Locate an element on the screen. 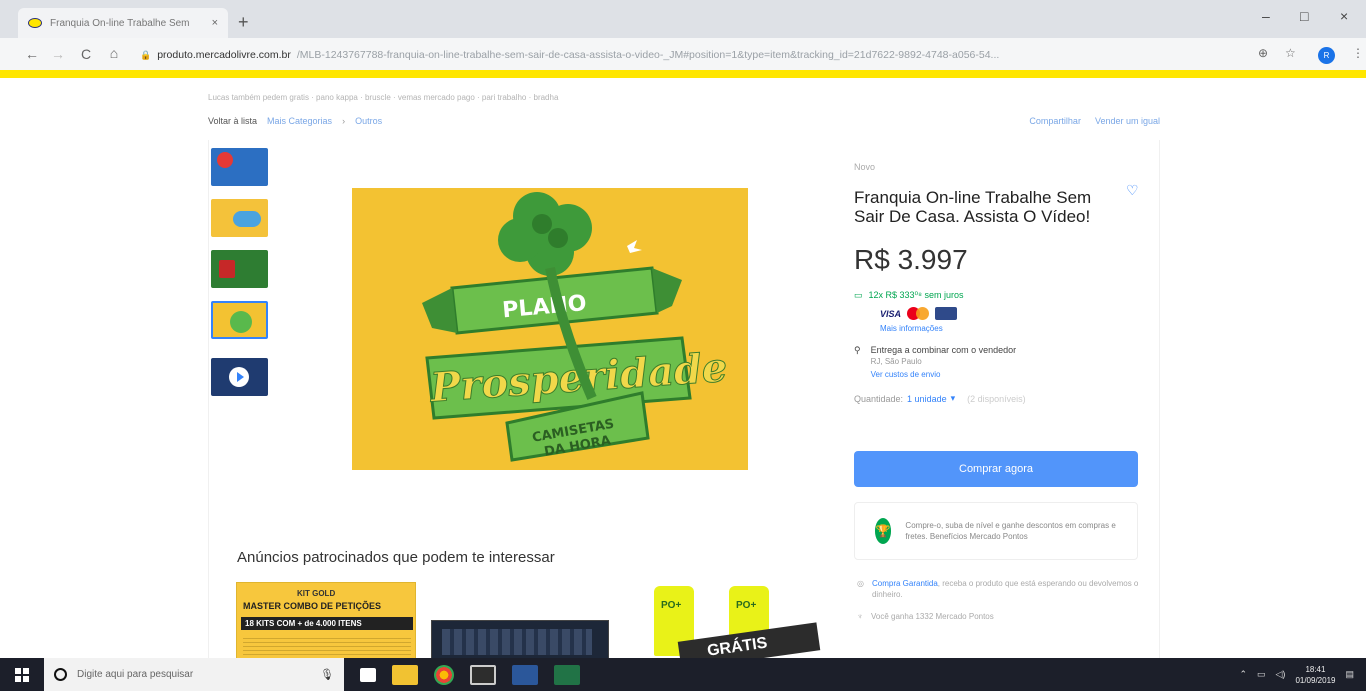 The width and height of the screenshot is (1366, 691). mastercard-logo-icon is located at coordinates (918, 313).